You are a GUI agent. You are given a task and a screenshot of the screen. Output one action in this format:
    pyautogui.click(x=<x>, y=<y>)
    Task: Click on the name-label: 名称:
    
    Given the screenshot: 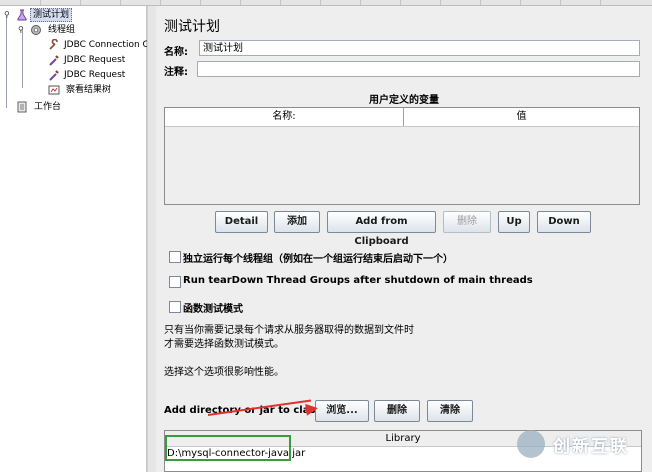 What is the action you would take?
    pyautogui.click(x=176, y=52)
    